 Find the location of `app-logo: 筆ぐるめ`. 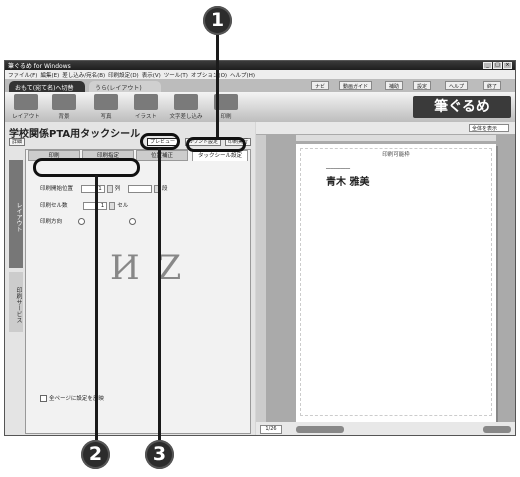

app-logo: 筆ぐるめ is located at coordinates (462, 107).